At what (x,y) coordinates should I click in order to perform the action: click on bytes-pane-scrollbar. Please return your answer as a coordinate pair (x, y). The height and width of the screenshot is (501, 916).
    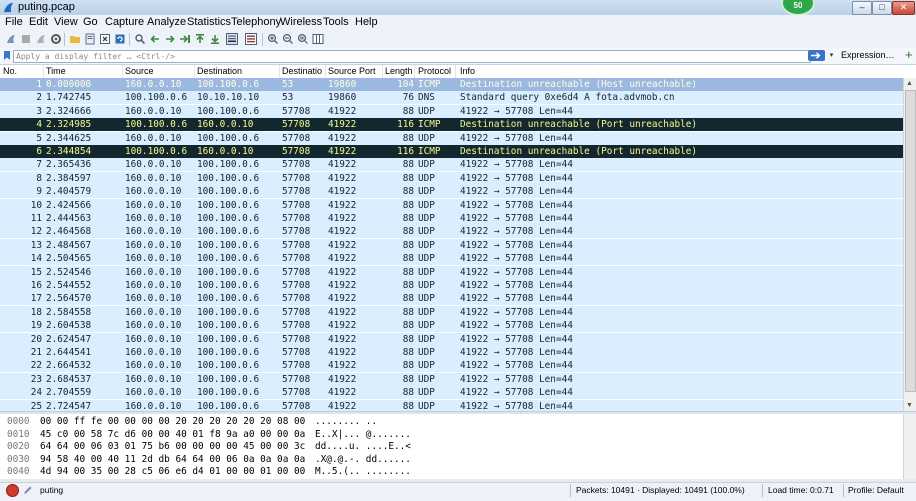
    Looking at the image, I should click on (909, 446).